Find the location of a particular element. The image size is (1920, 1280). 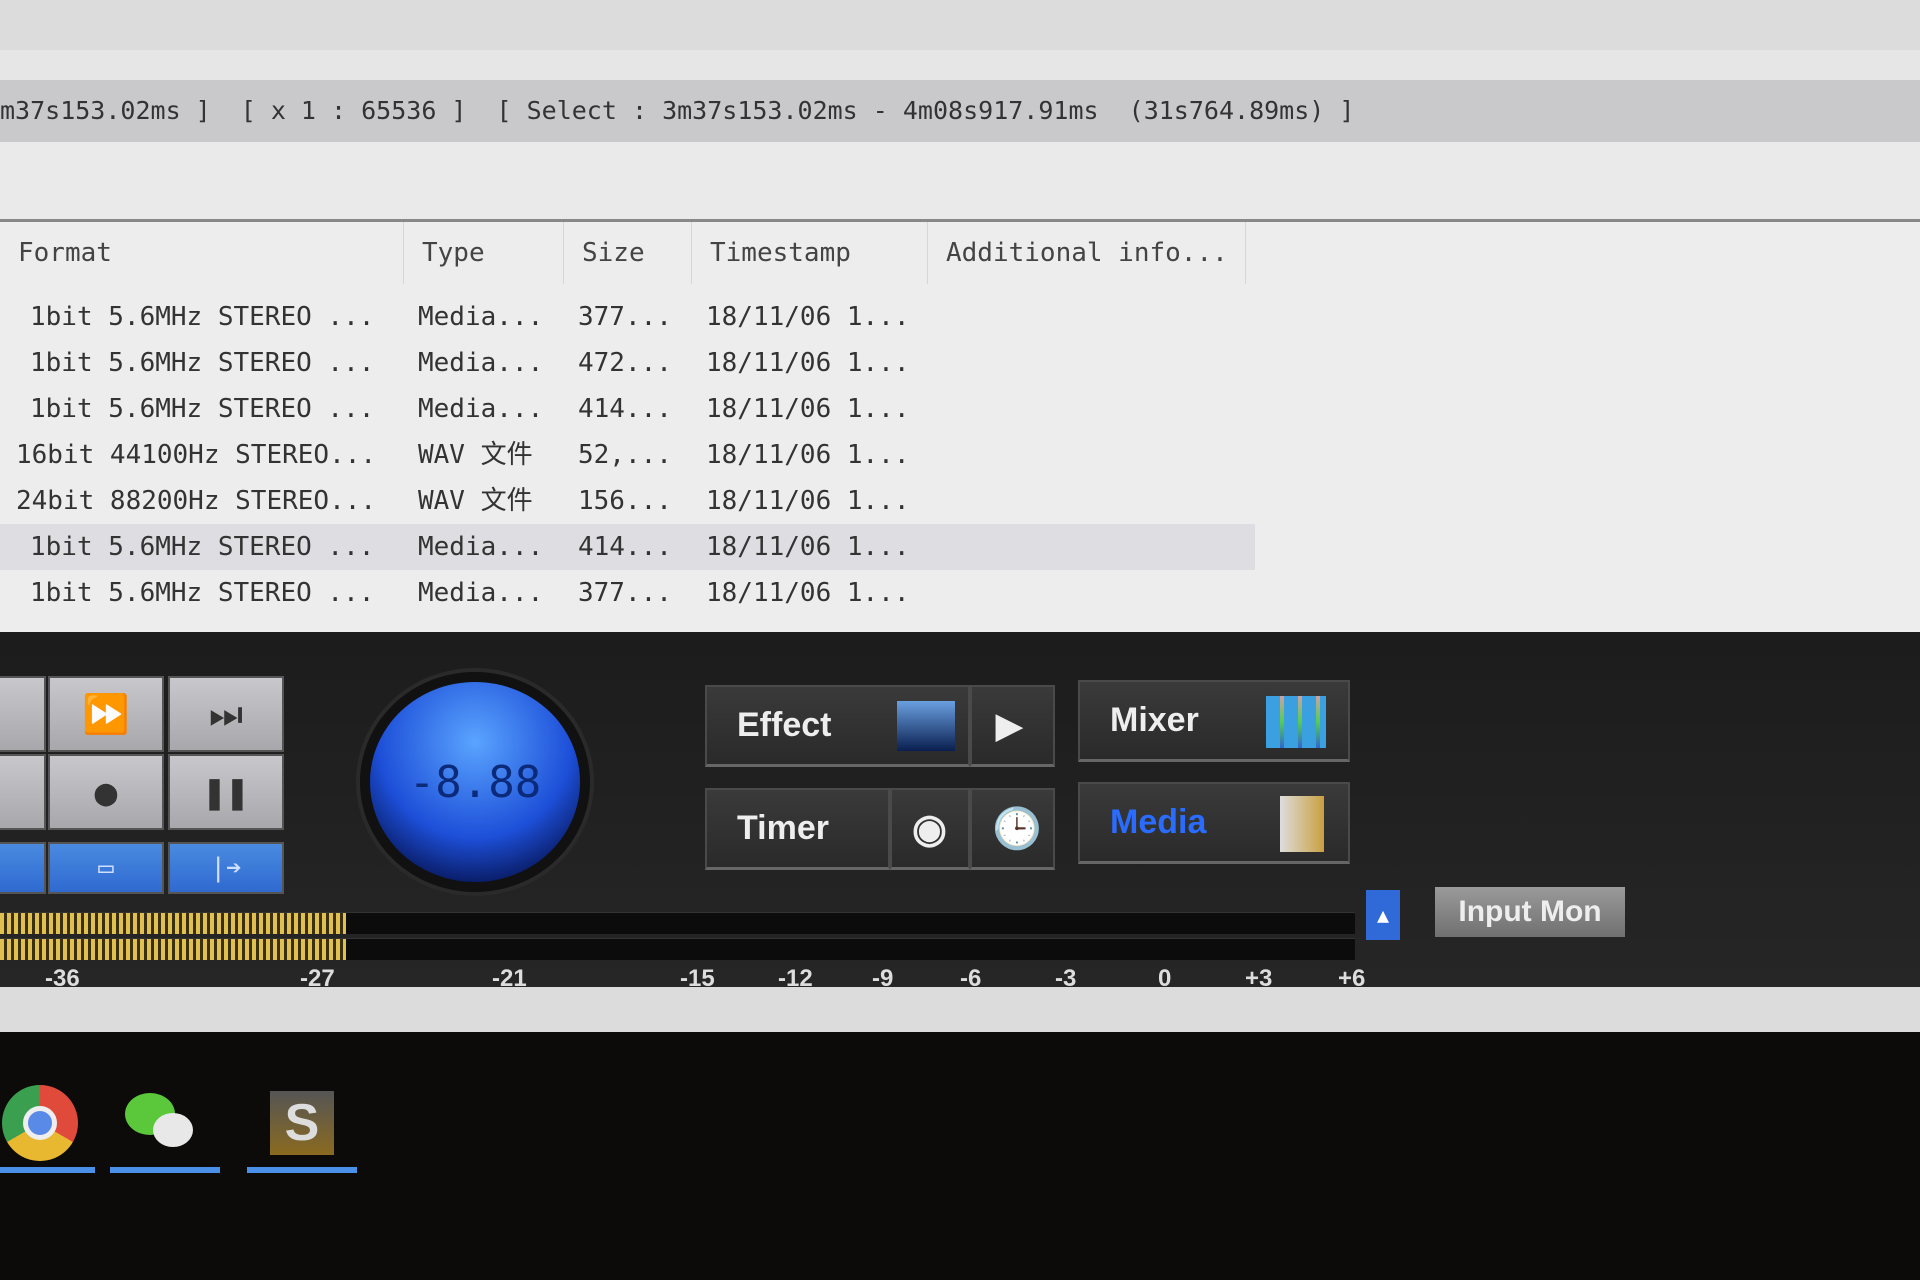

jump-button: |➔ is located at coordinates (226, 868).